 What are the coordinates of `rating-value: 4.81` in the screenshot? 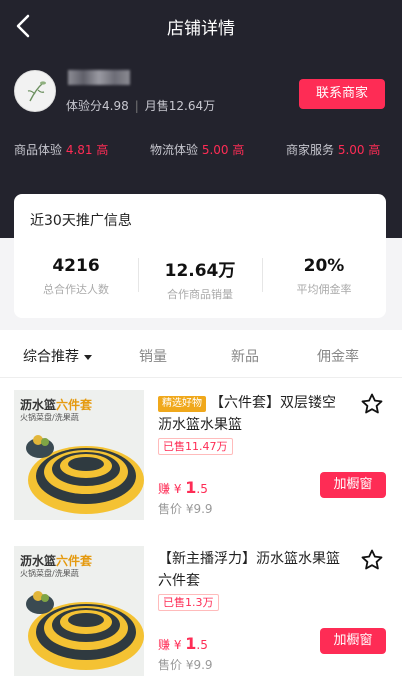 It's located at (79, 150).